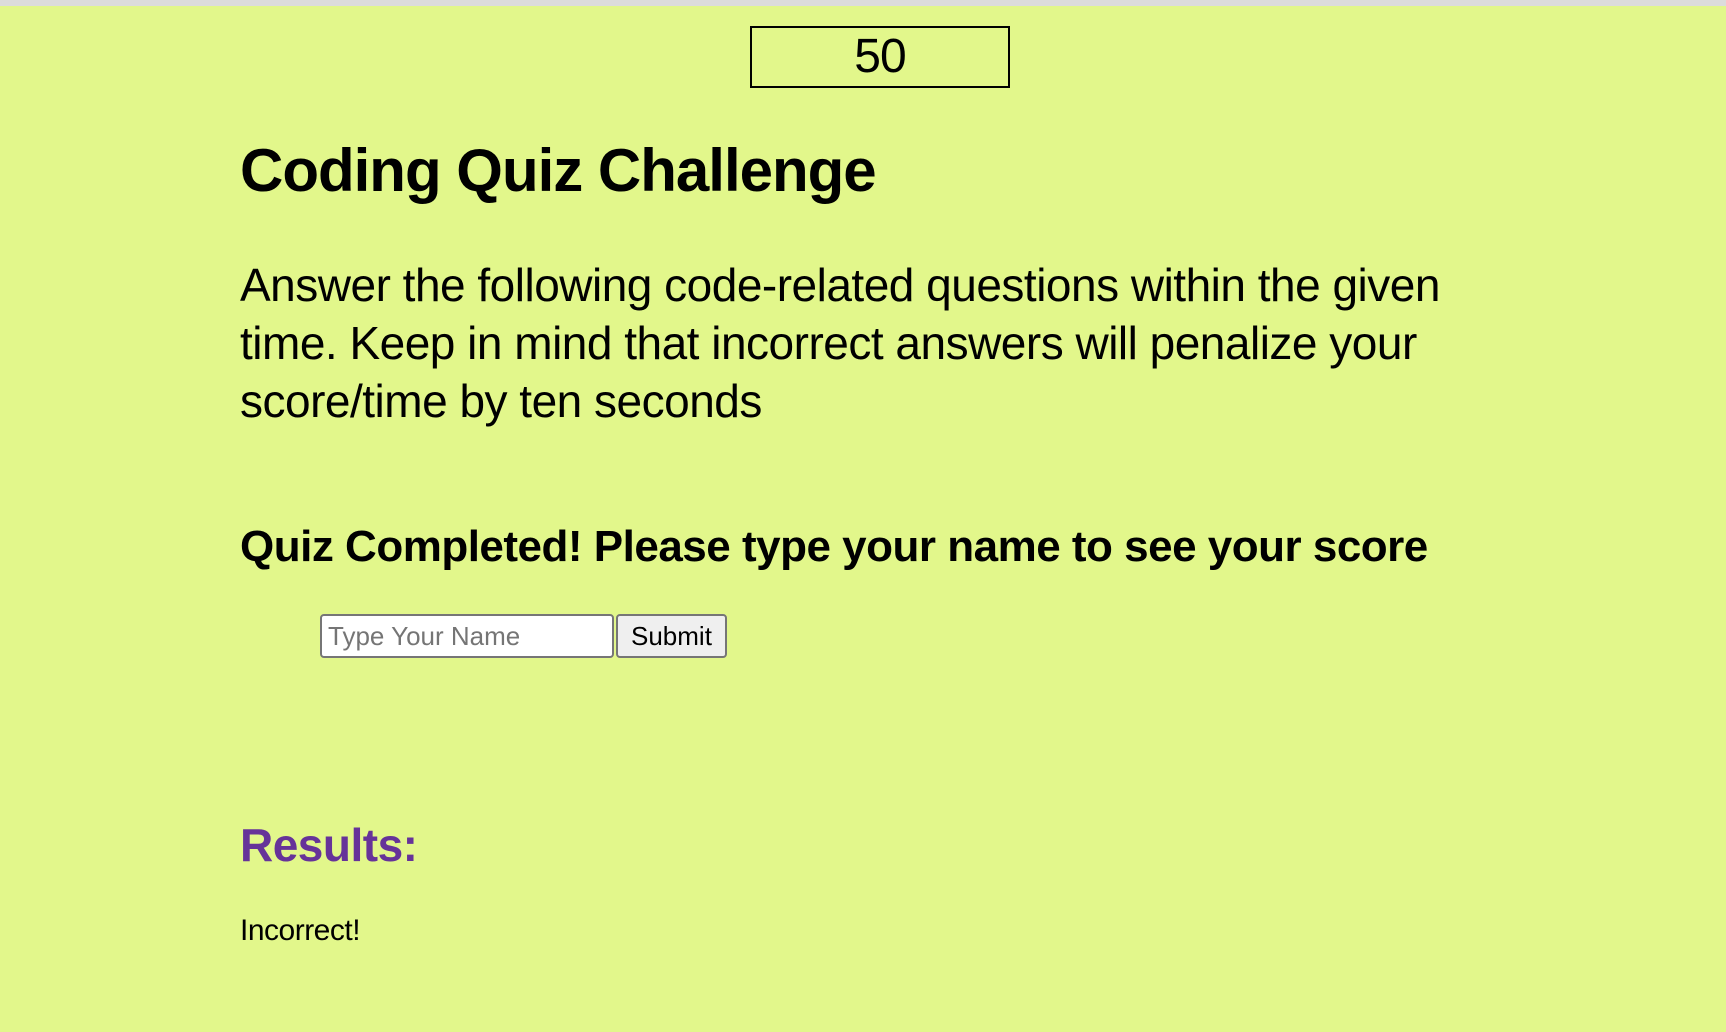  I want to click on answer-feedback: Incorrect!, so click(300, 930).